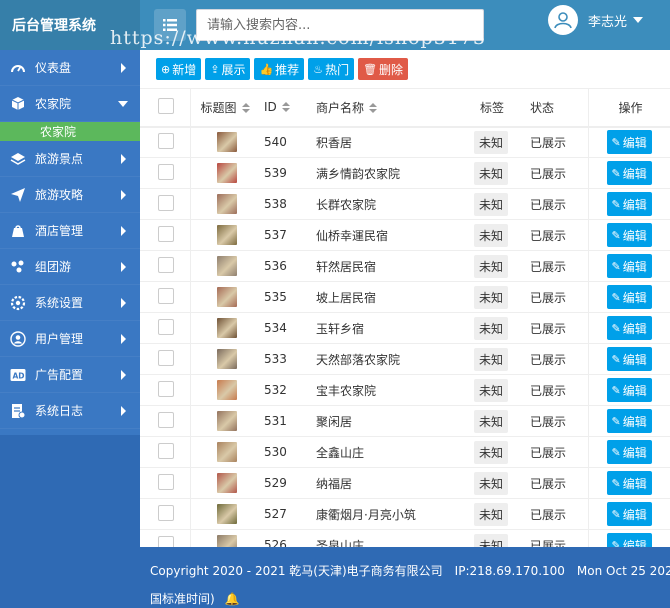 This screenshot has width=670, height=608. I want to click on select-all-checkbox, so click(166, 105).